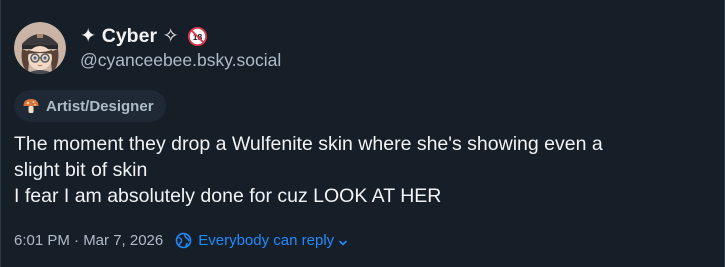  What do you see at coordinates (129, 36) in the screenshot?
I see `display-name: ✦ Cyber ✧` at bounding box center [129, 36].